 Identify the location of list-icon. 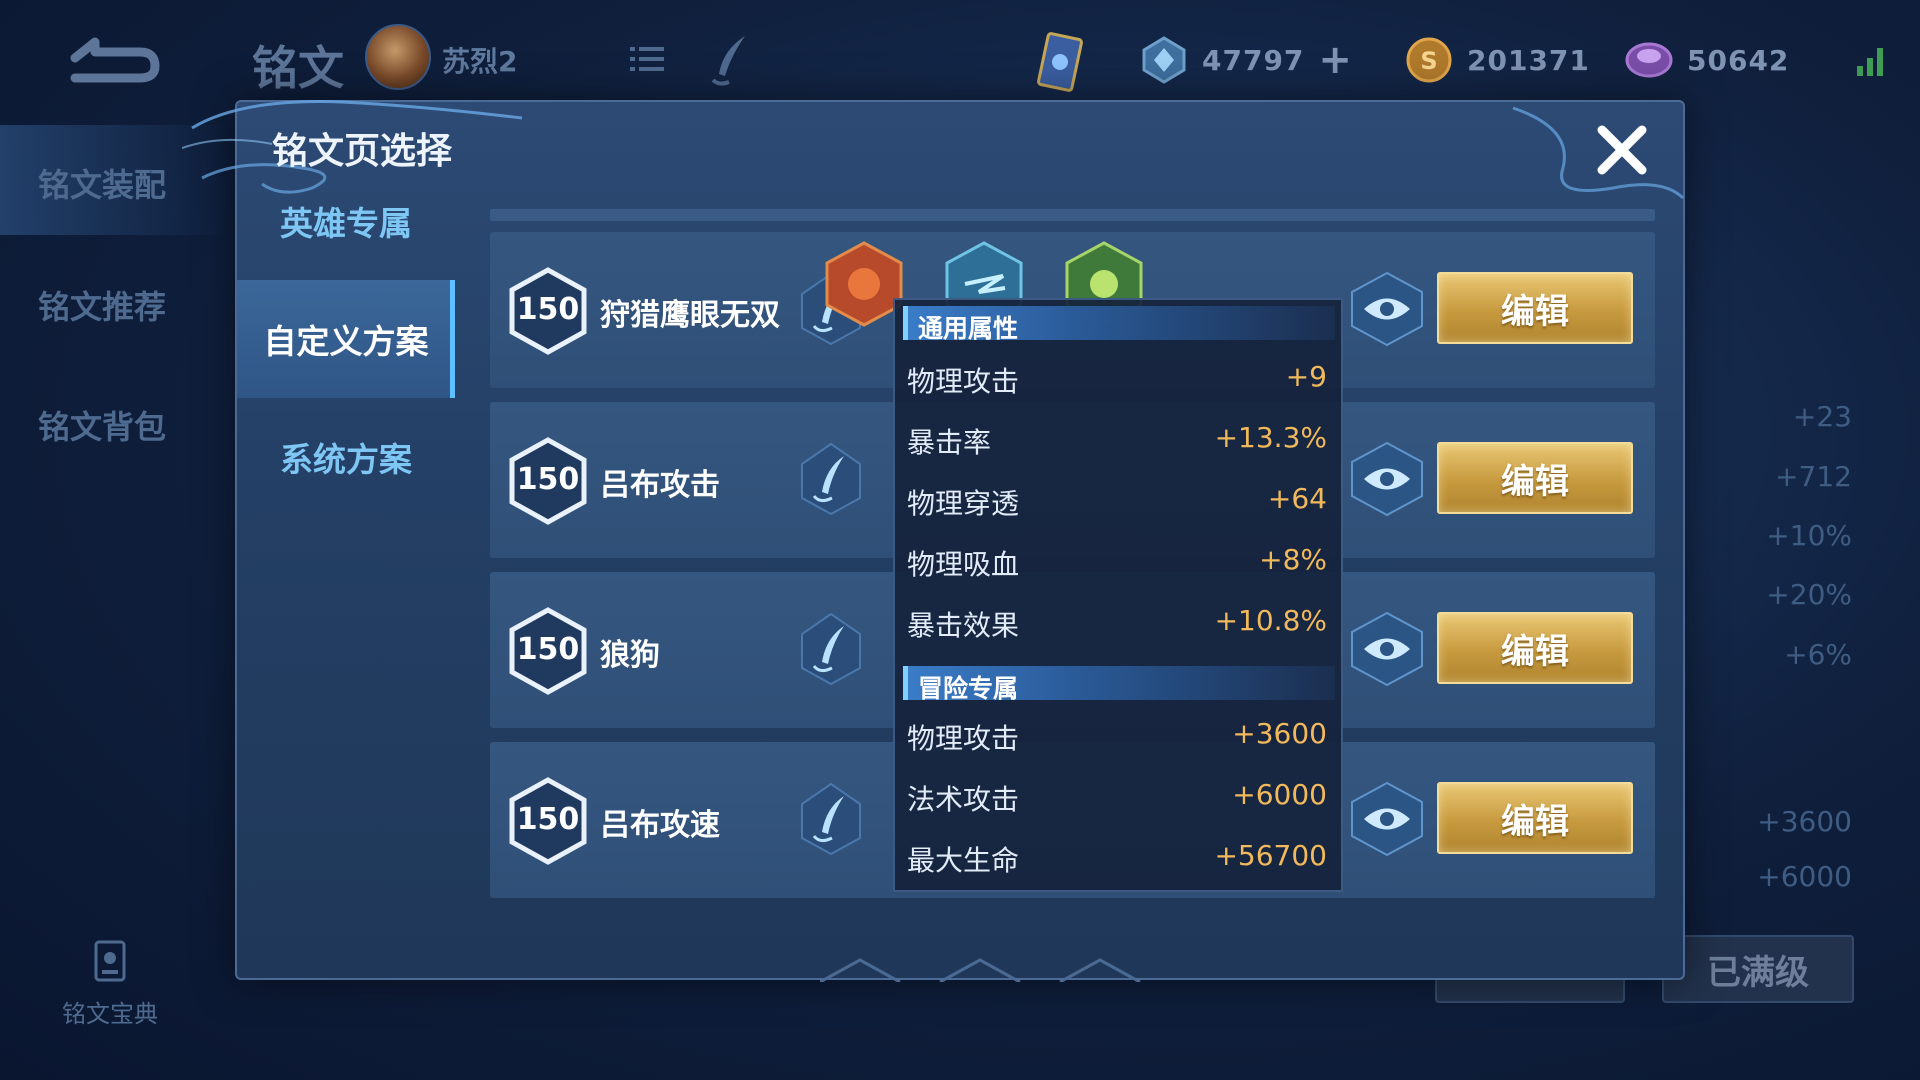
(647, 59).